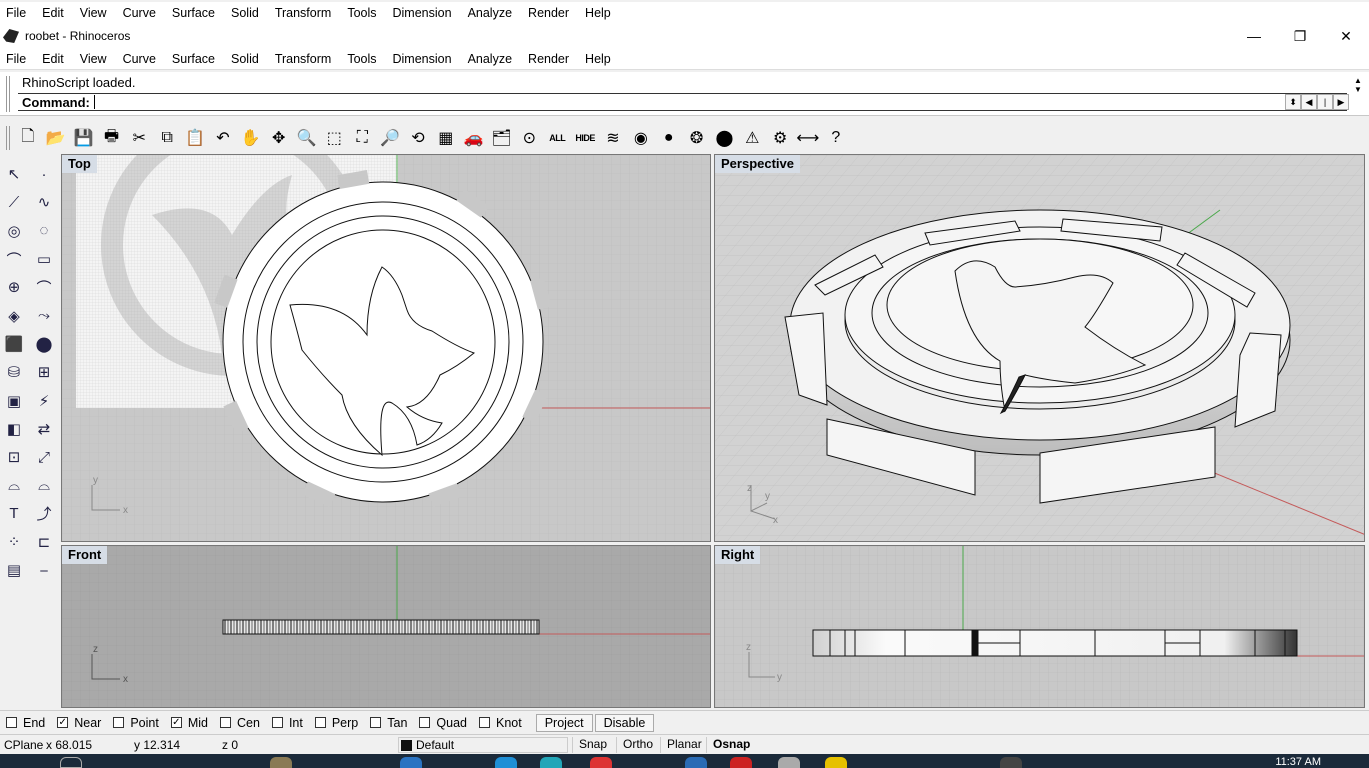  Describe the element at coordinates (281, 762) in the screenshot. I see `cortana-icon` at that location.